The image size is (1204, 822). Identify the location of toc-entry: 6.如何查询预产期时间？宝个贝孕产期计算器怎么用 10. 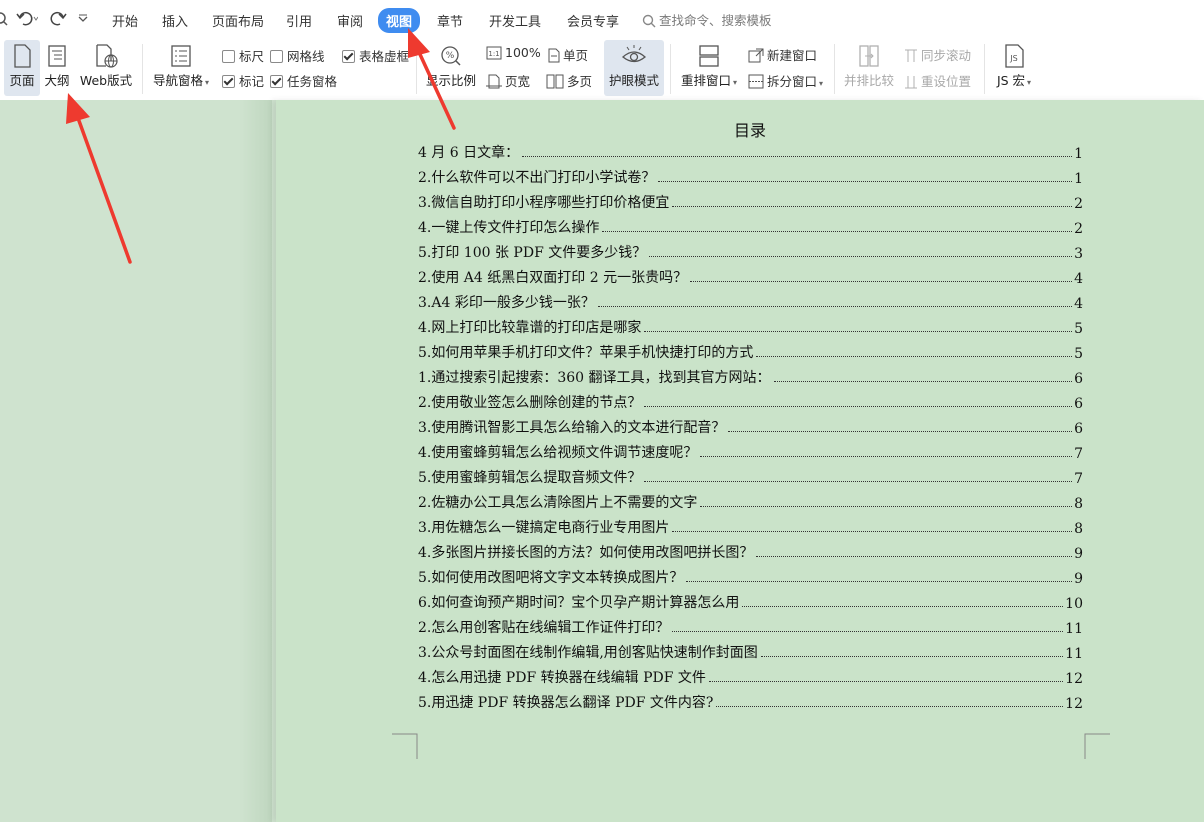
(750, 602).